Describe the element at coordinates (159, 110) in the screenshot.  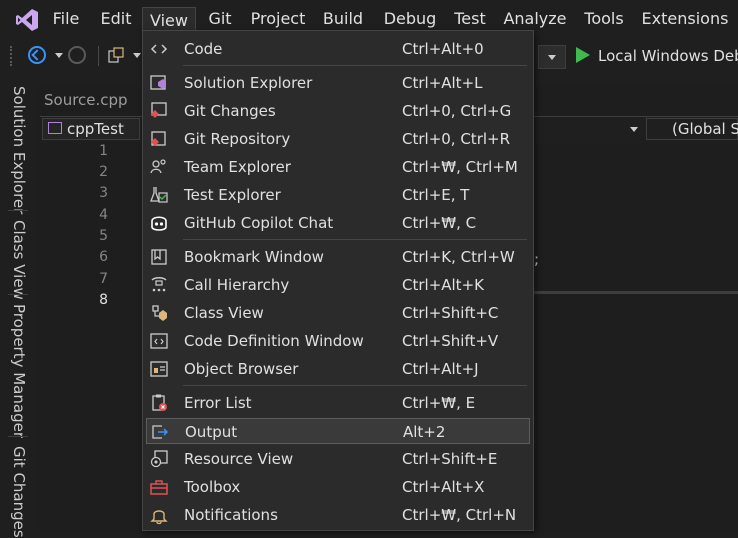
I see `git-changes-icon` at that location.